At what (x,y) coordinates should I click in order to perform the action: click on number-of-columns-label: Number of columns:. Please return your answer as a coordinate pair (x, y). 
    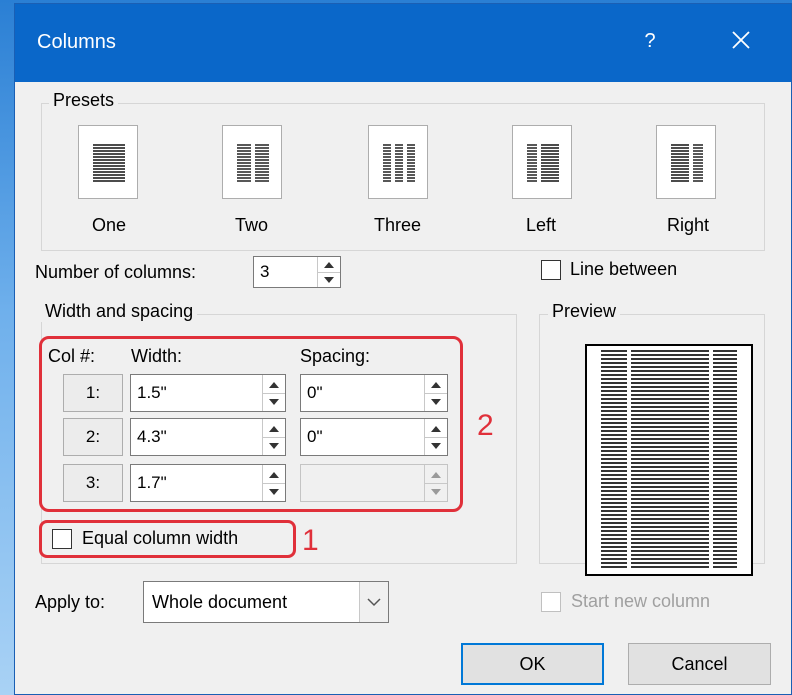
    Looking at the image, I should click on (116, 272).